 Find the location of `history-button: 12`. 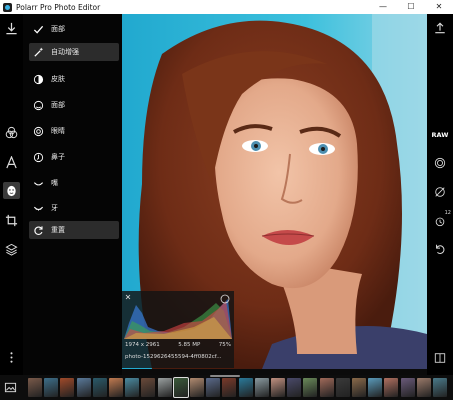

history-button: 12 is located at coordinates (441, 219).